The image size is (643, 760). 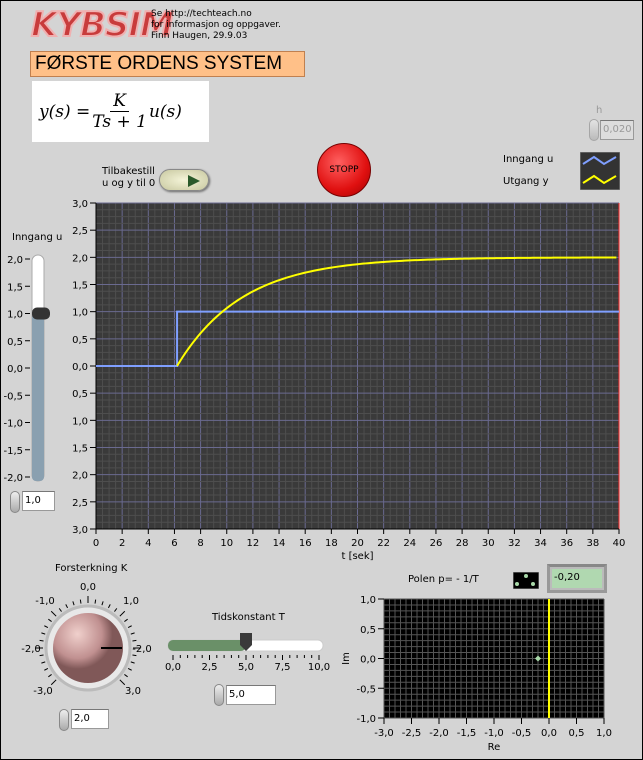 I want to click on x-axis-label: t [sek], so click(x=357, y=556).